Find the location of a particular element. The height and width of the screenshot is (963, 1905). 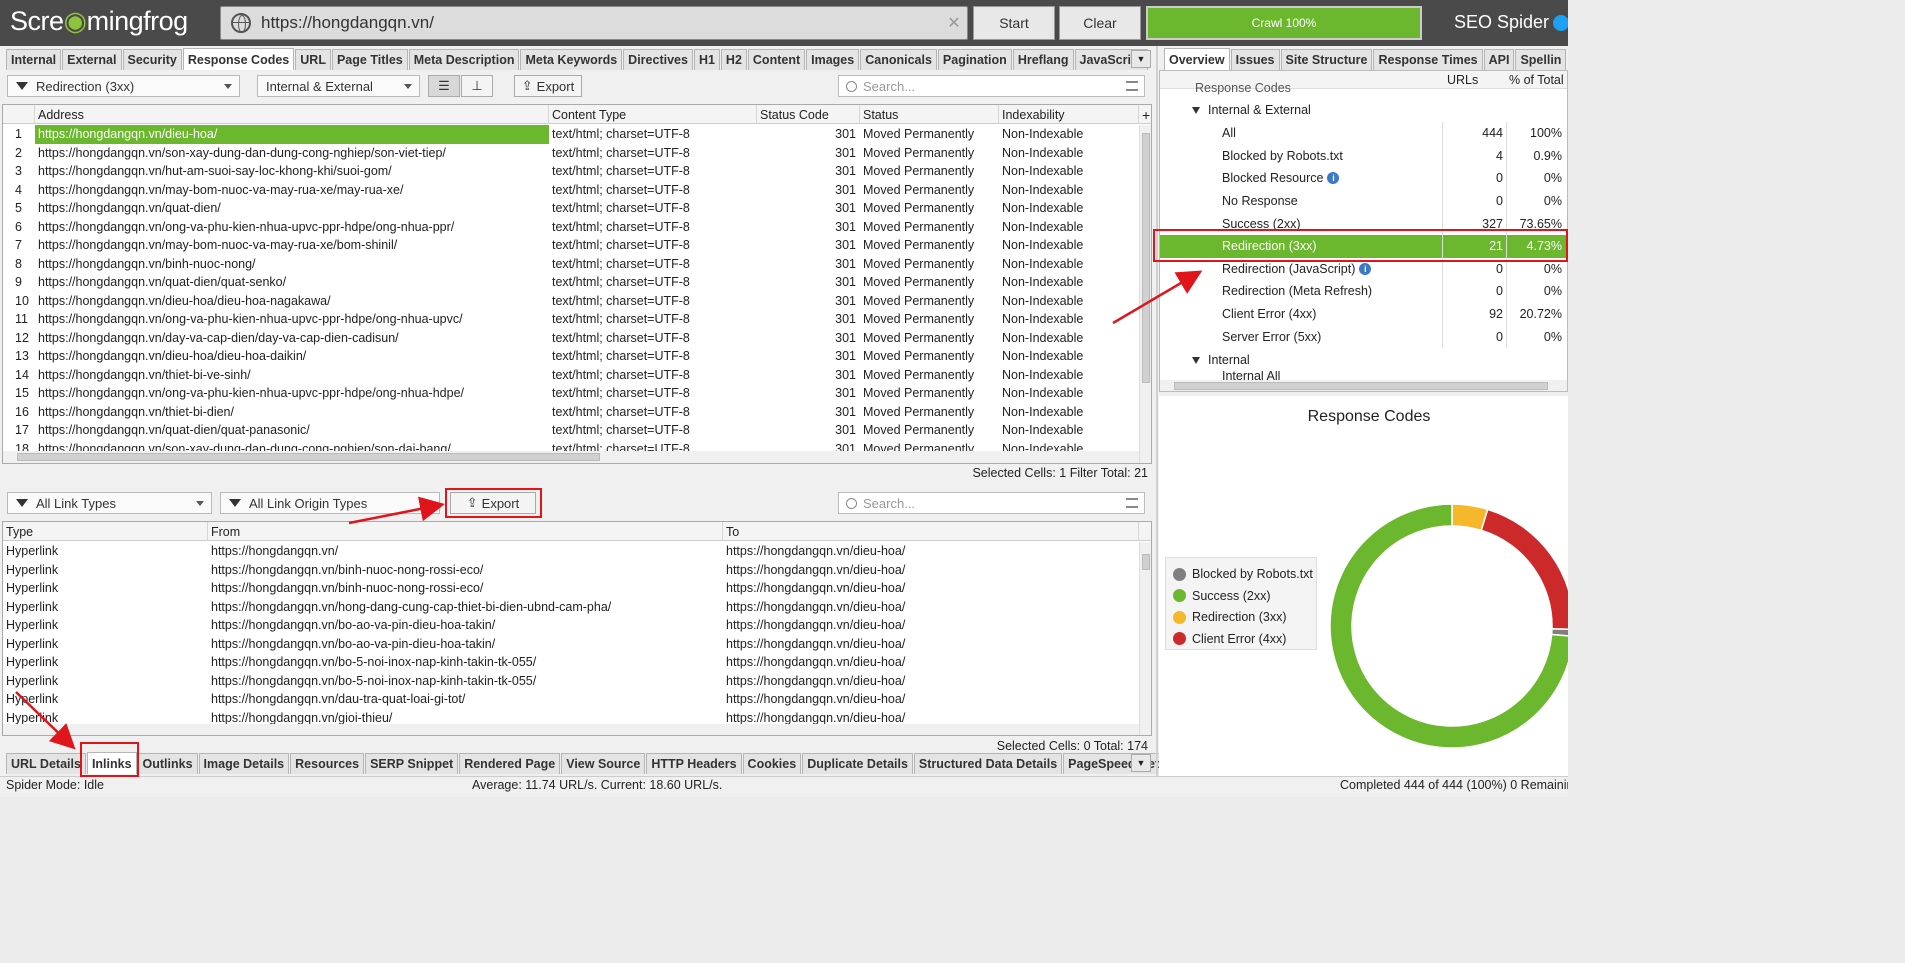

arrow-to-inlinks is located at coordinates (45, 720).